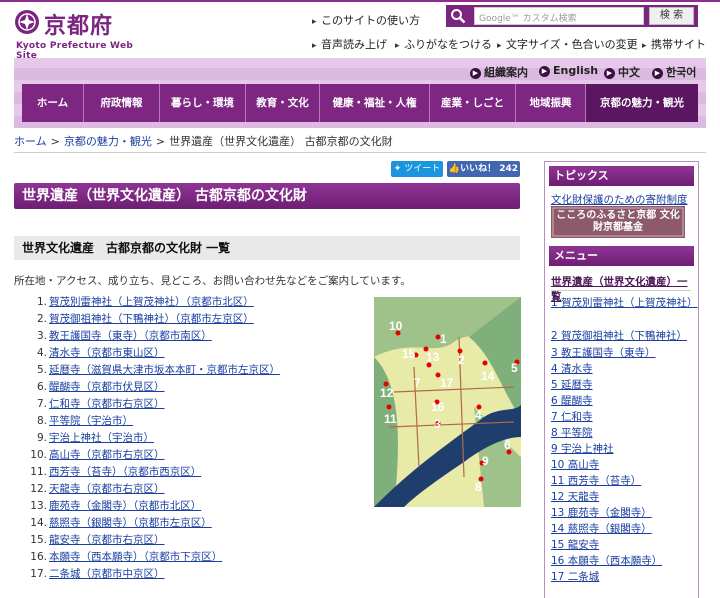  I want to click on heritage-fund-banner, so click(618, 222).